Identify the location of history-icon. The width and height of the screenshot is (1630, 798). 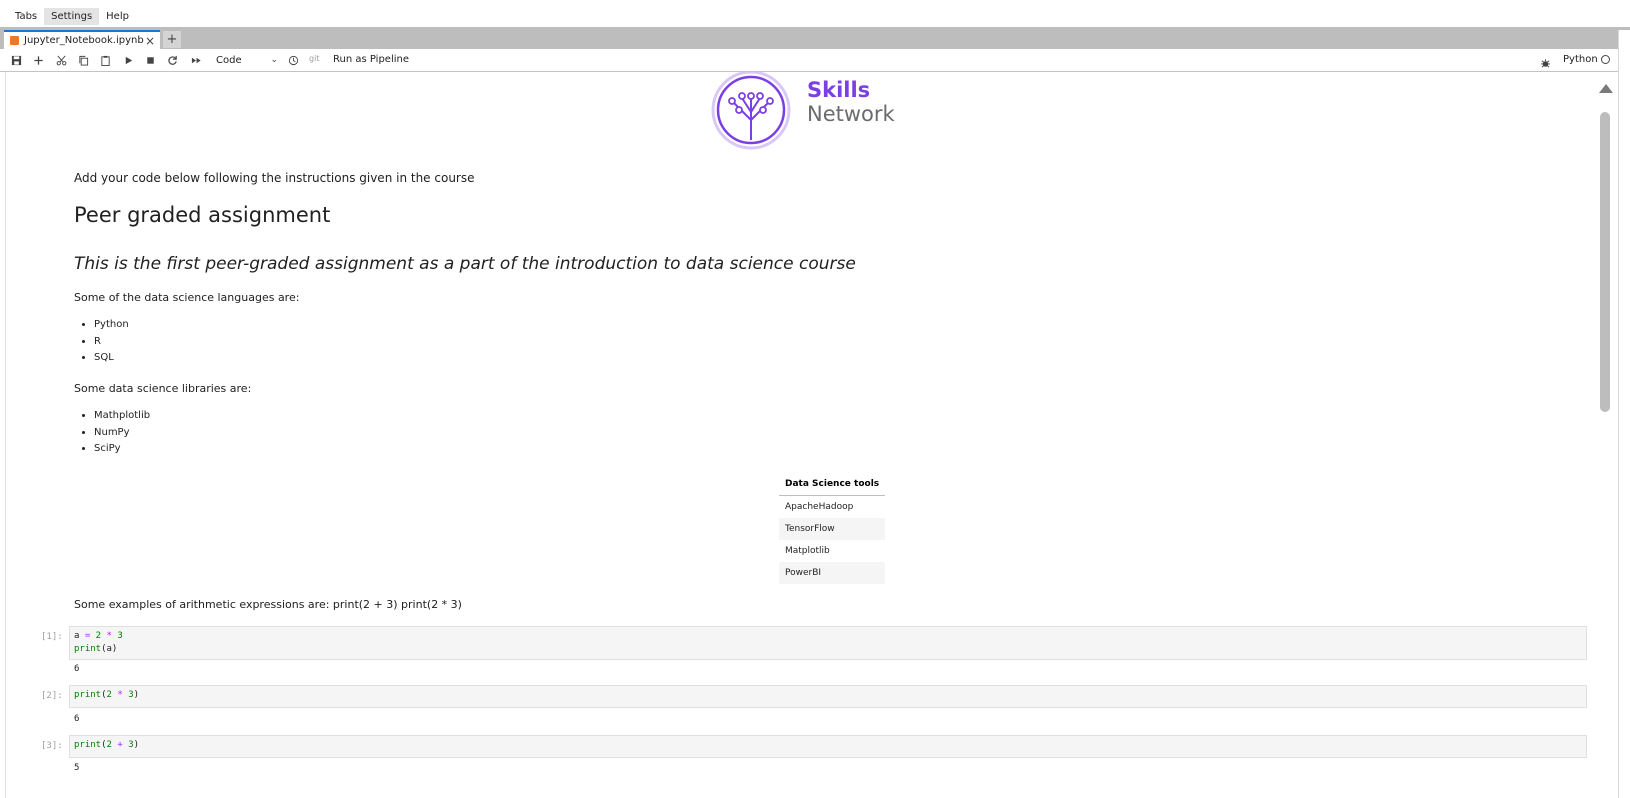
(293, 60).